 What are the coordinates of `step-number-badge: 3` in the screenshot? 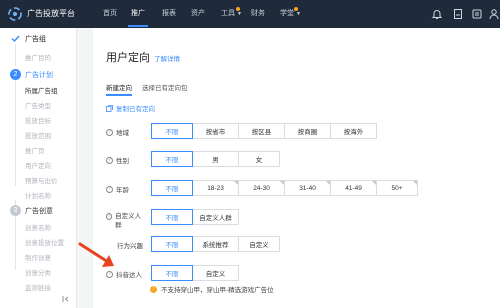 It's located at (15, 210).